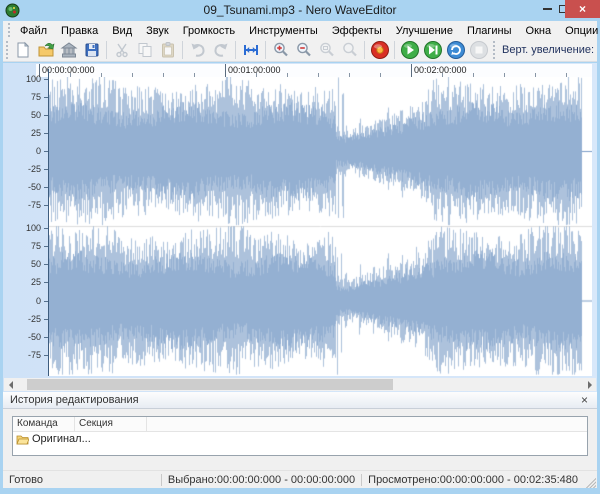 Image resolution: width=600 pixels, height=494 pixels. I want to click on open-icon, so click(46, 50).